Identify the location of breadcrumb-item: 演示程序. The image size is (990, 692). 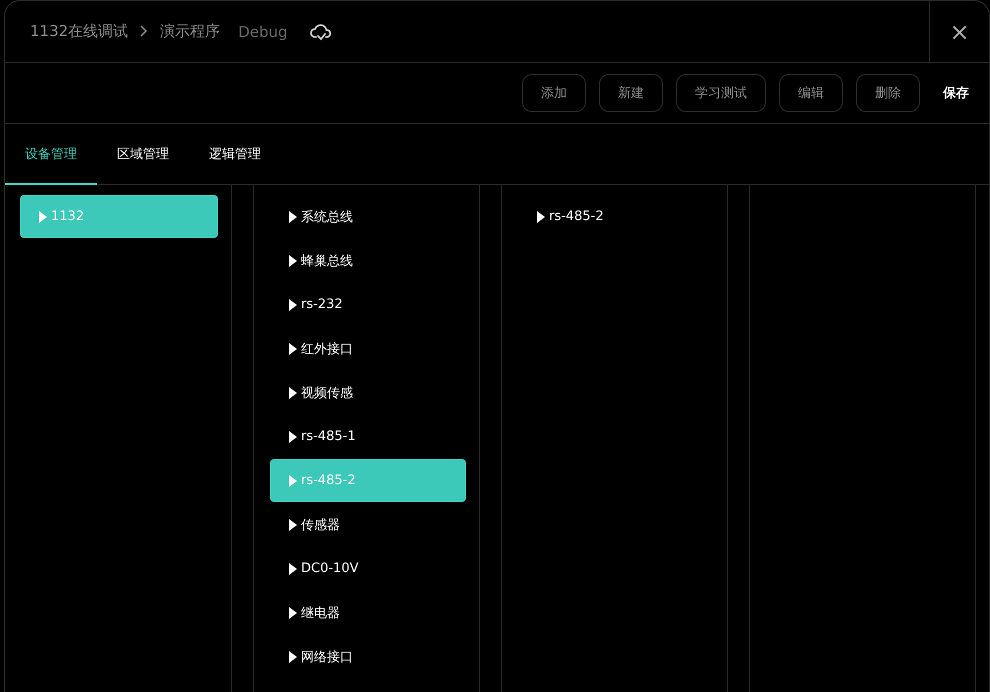
(190, 31).